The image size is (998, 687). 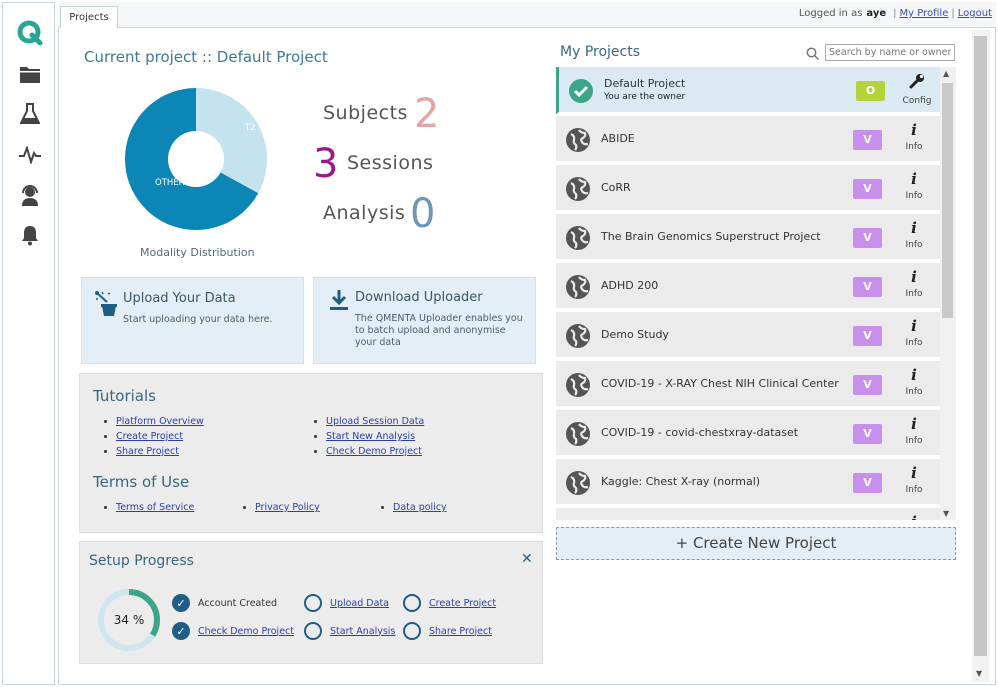 What do you see at coordinates (462, 603) in the screenshot?
I see `setup-item-link: Create Project` at bounding box center [462, 603].